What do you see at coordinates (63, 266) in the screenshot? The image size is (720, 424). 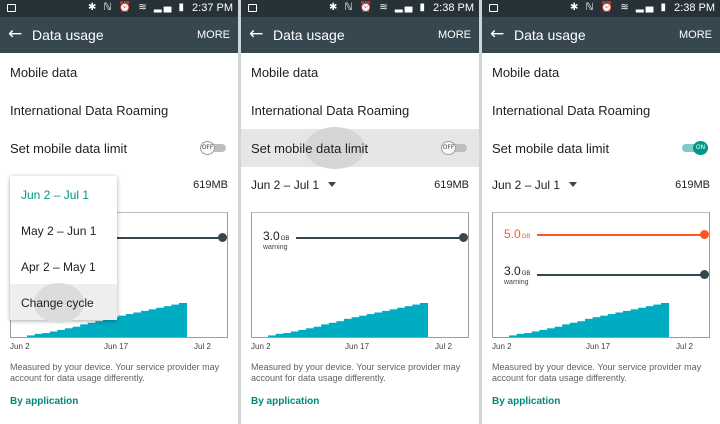 I see `cycle-option: Apr 2 – May 1` at bounding box center [63, 266].